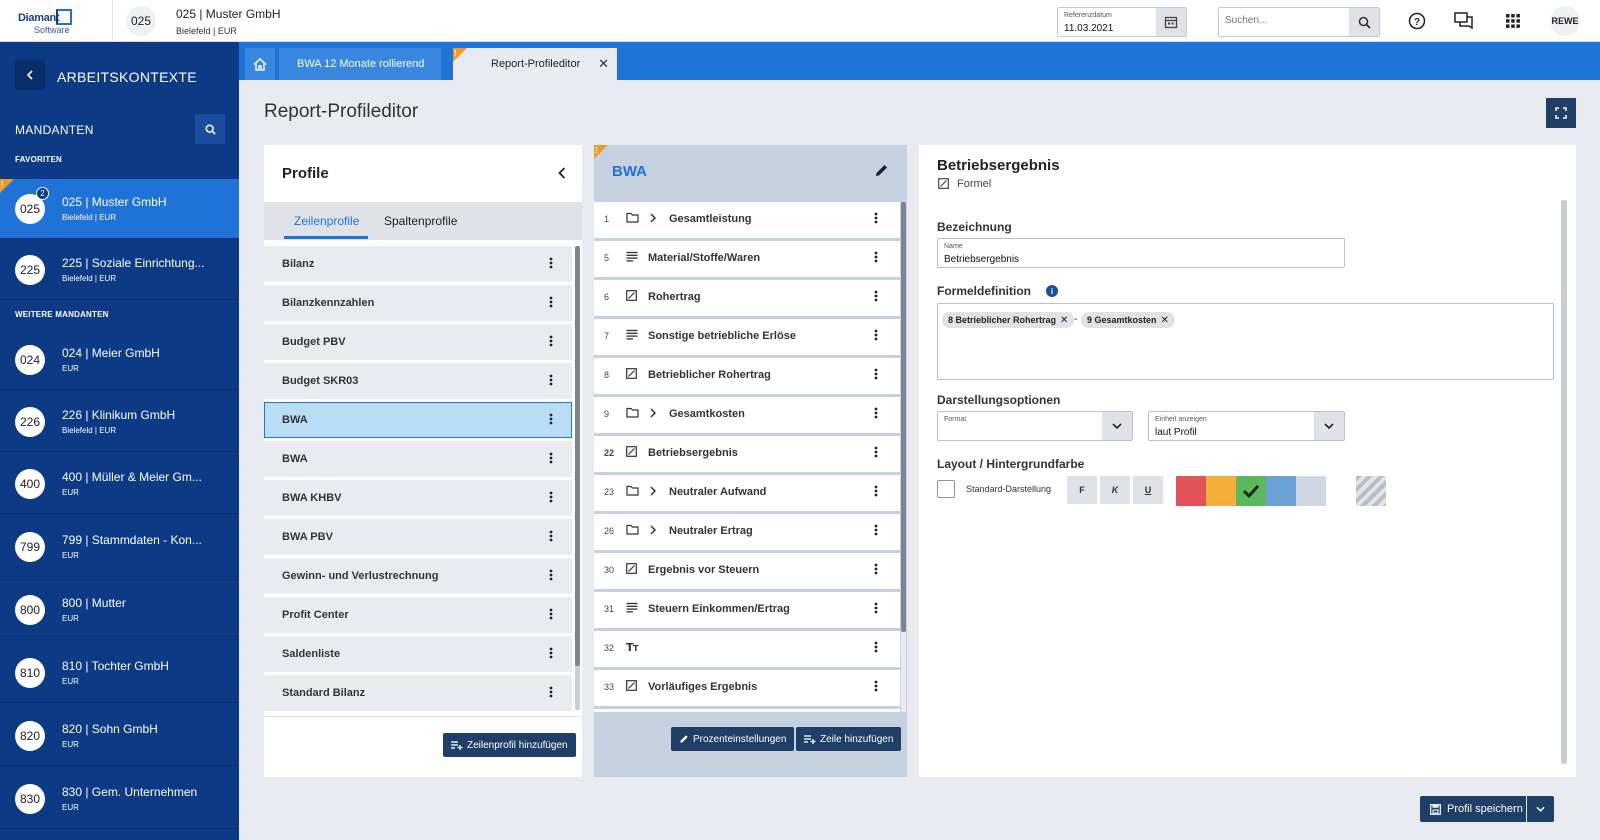 The height and width of the screenshot is (840, 1600). What do you see at coordinates (747, 532) in the screenshot?
I see `table-row: 26 Neutraler Ertrag` at bounding box center [747, 532].